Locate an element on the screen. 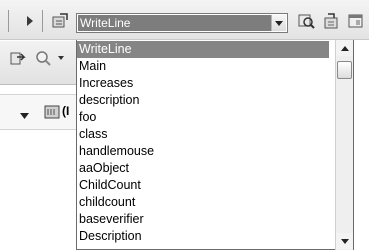 The height and width of the screenshot is (250, 369). list-item: class is located at coordinates (203, 134).